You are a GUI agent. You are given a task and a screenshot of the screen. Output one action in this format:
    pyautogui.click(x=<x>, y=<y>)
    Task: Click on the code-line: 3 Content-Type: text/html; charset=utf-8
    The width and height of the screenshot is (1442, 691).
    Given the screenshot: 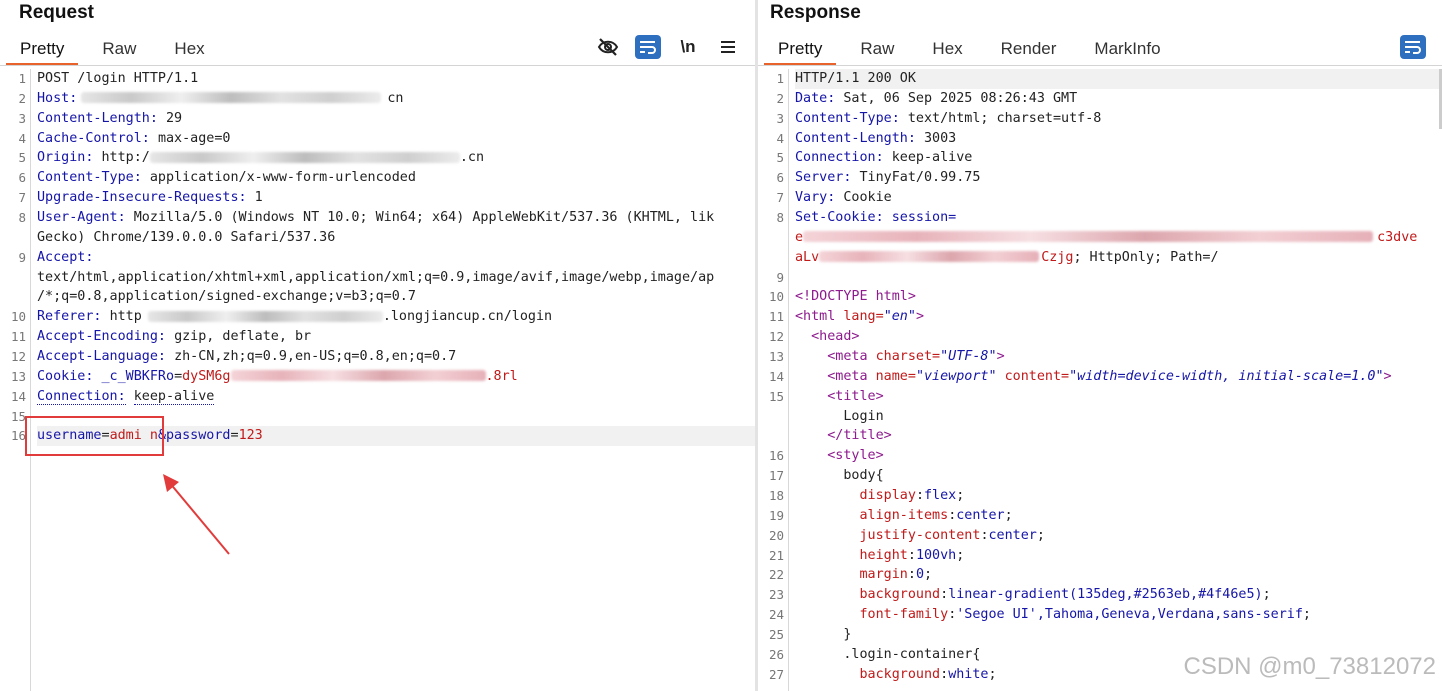 What is the action you would take?
    pyautogui.click(x=939, y=118)
    